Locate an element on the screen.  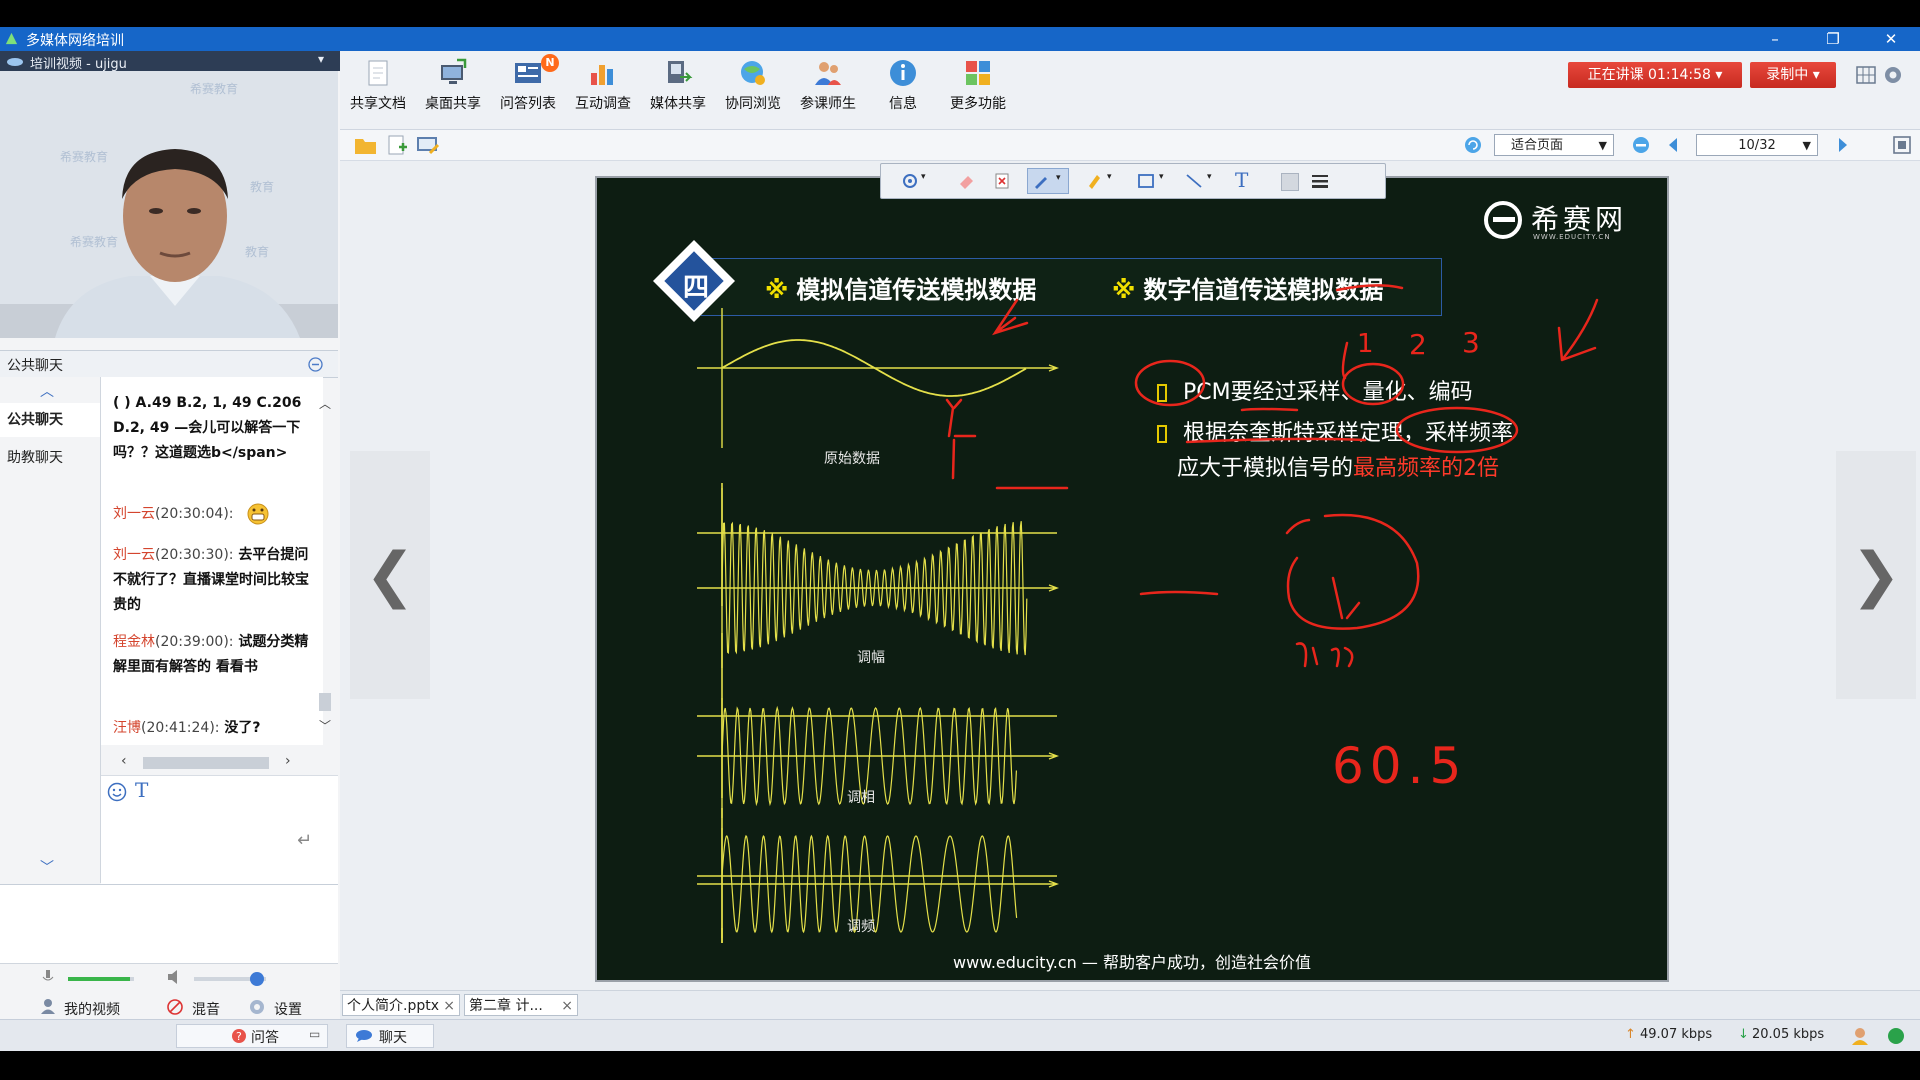
title-bar: 多媒体网络培训 – ❐ ✕ is located at coordinates (960, 39).